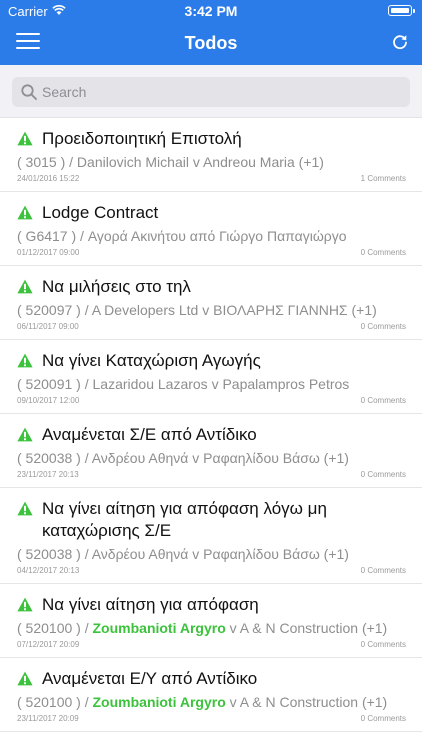 This screenshot has height=750, width=422. What do you see at coordinates (212, 570) in the screenshot?
I see `todo-meta: 04/12/2017 20:13 0 Comments` at bounding box center [212, 570].